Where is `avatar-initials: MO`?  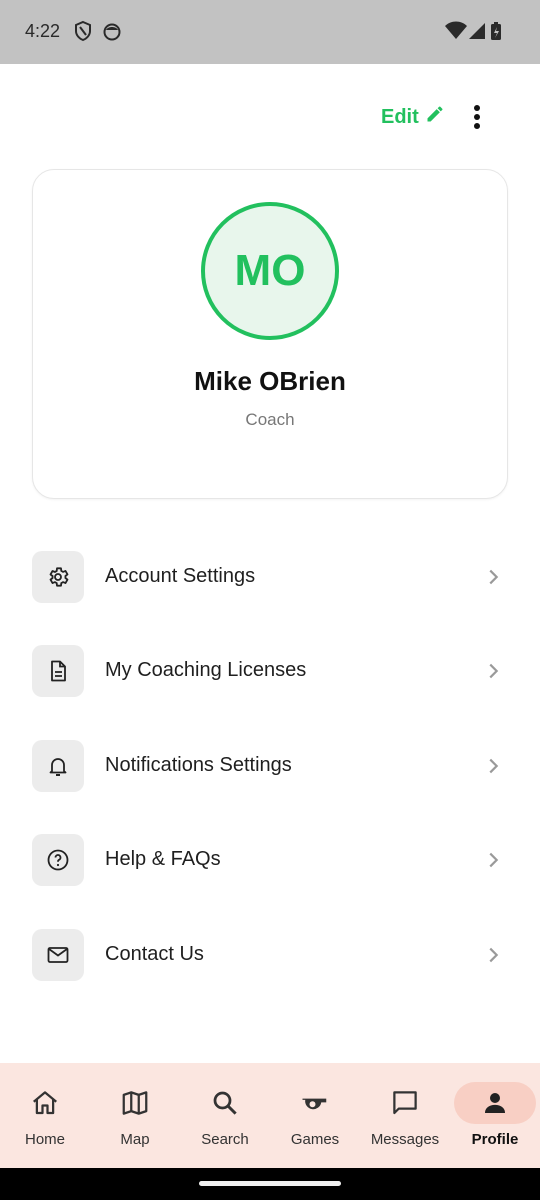 avatar-initials: MO is located at coordinates (270, 270).